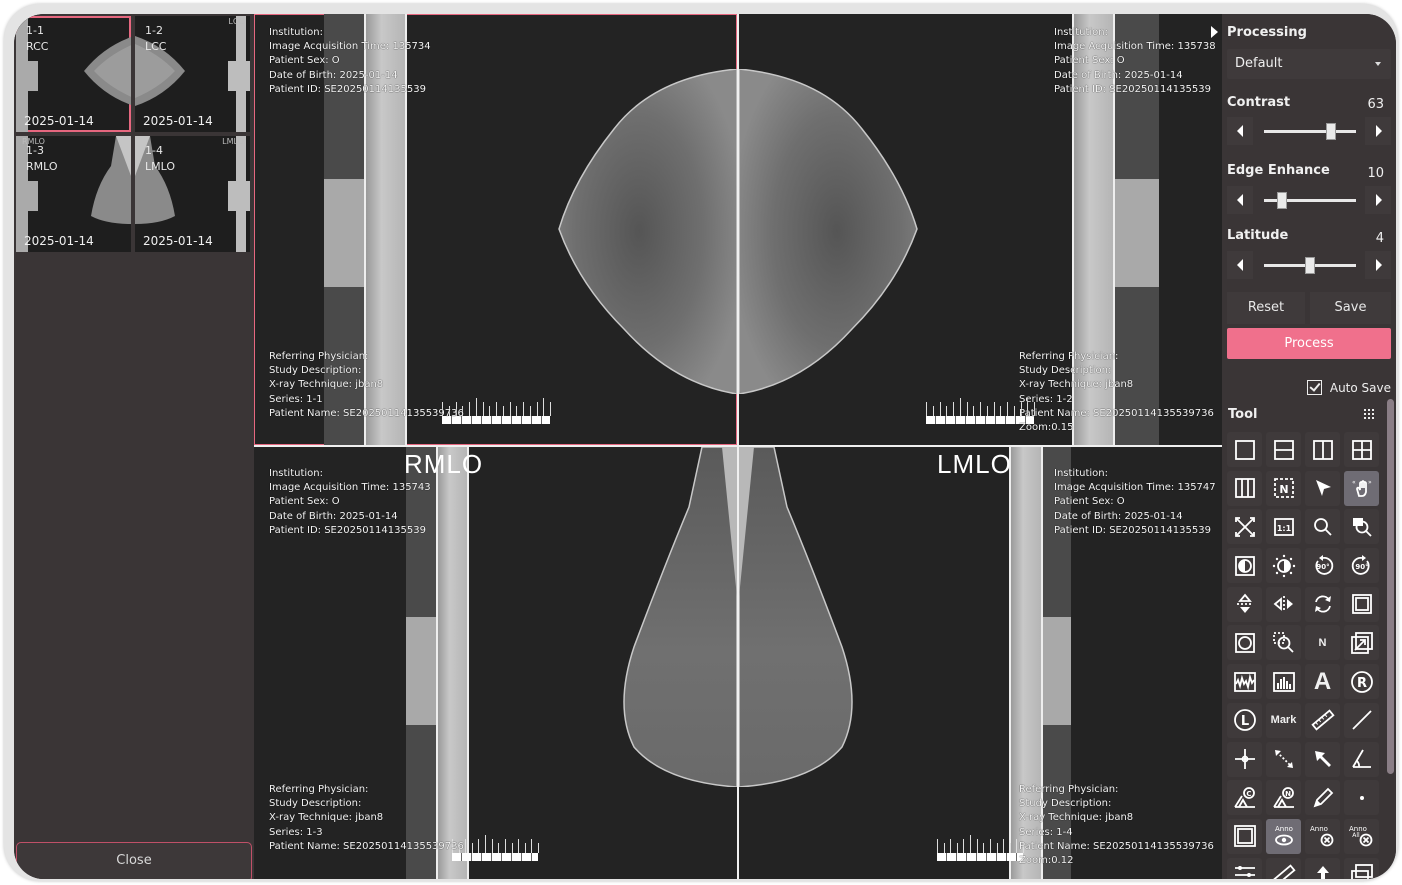 The image size is (1402, 885). I want to click on tool-rotate-cw-90-button: 90°, so click(1361, 566).